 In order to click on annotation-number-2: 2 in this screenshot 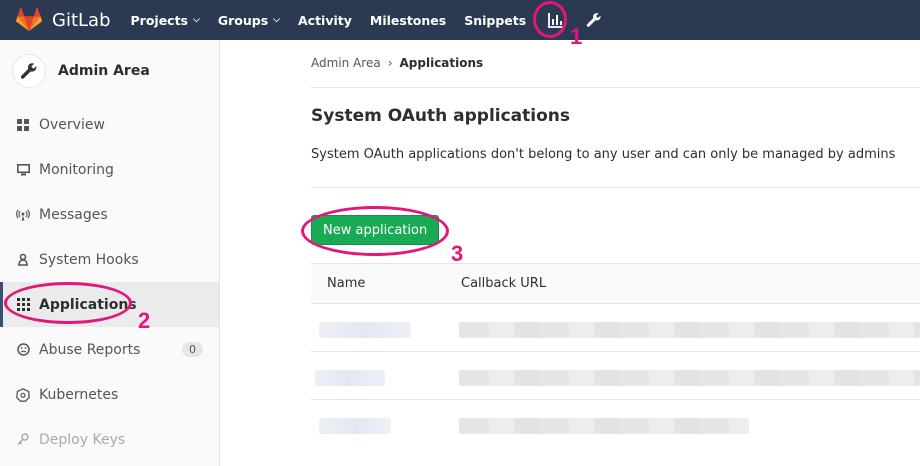, I will do `click(144, 320)`.